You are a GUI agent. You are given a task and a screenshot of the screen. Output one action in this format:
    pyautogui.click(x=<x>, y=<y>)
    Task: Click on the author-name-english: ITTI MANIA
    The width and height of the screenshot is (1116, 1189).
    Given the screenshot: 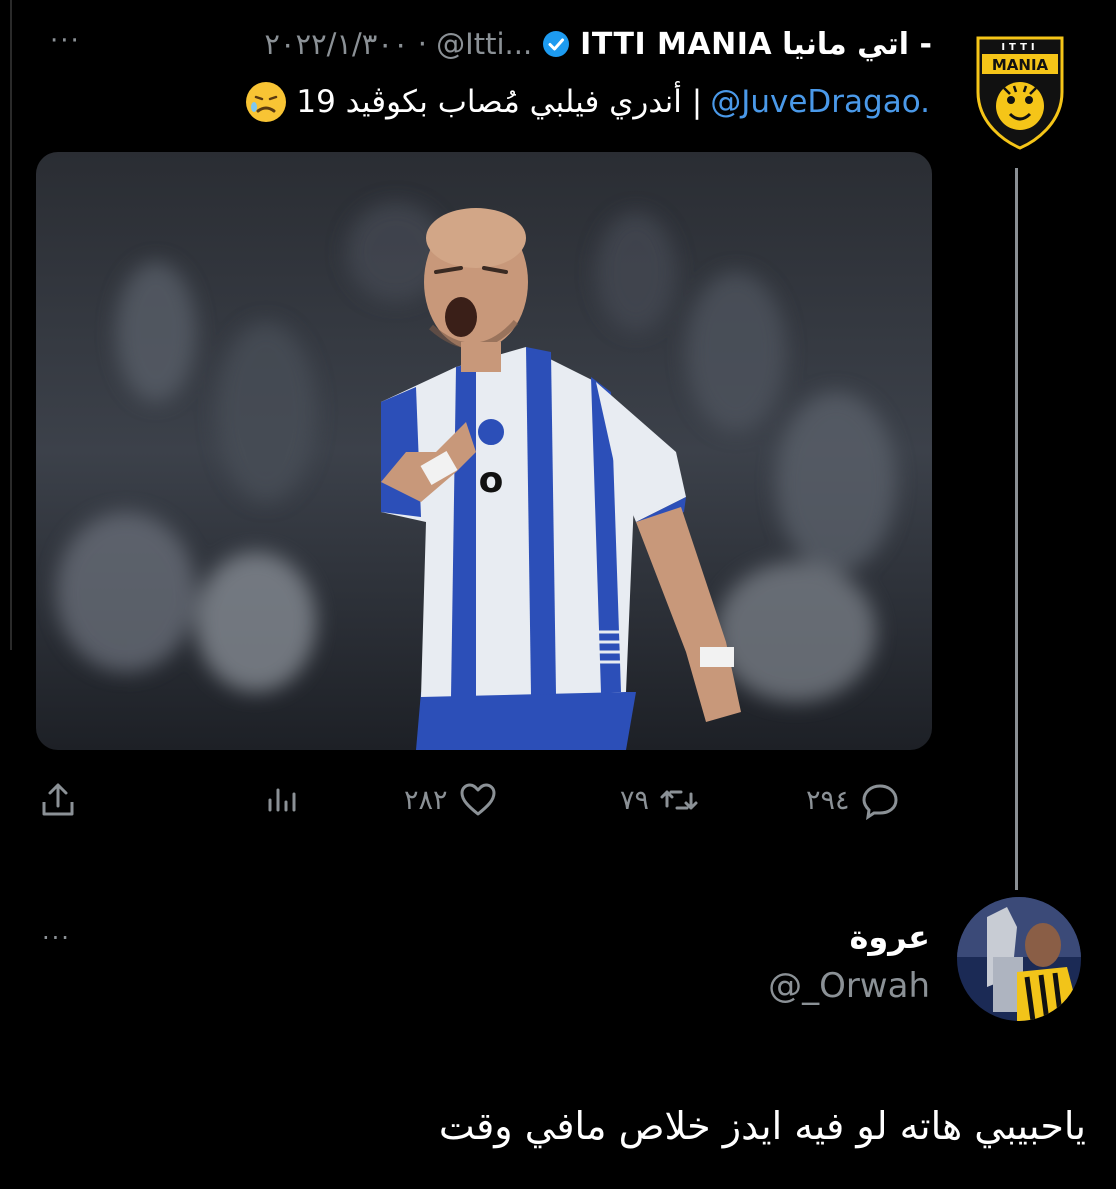 What is the action you would take?
    pyautogui.click(x=676, y=44)
    